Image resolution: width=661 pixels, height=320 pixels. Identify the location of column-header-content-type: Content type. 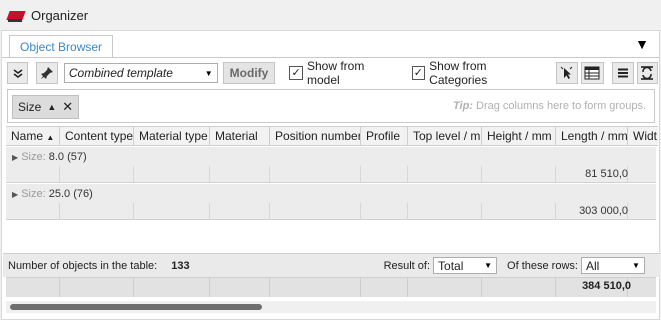
(97, 136).